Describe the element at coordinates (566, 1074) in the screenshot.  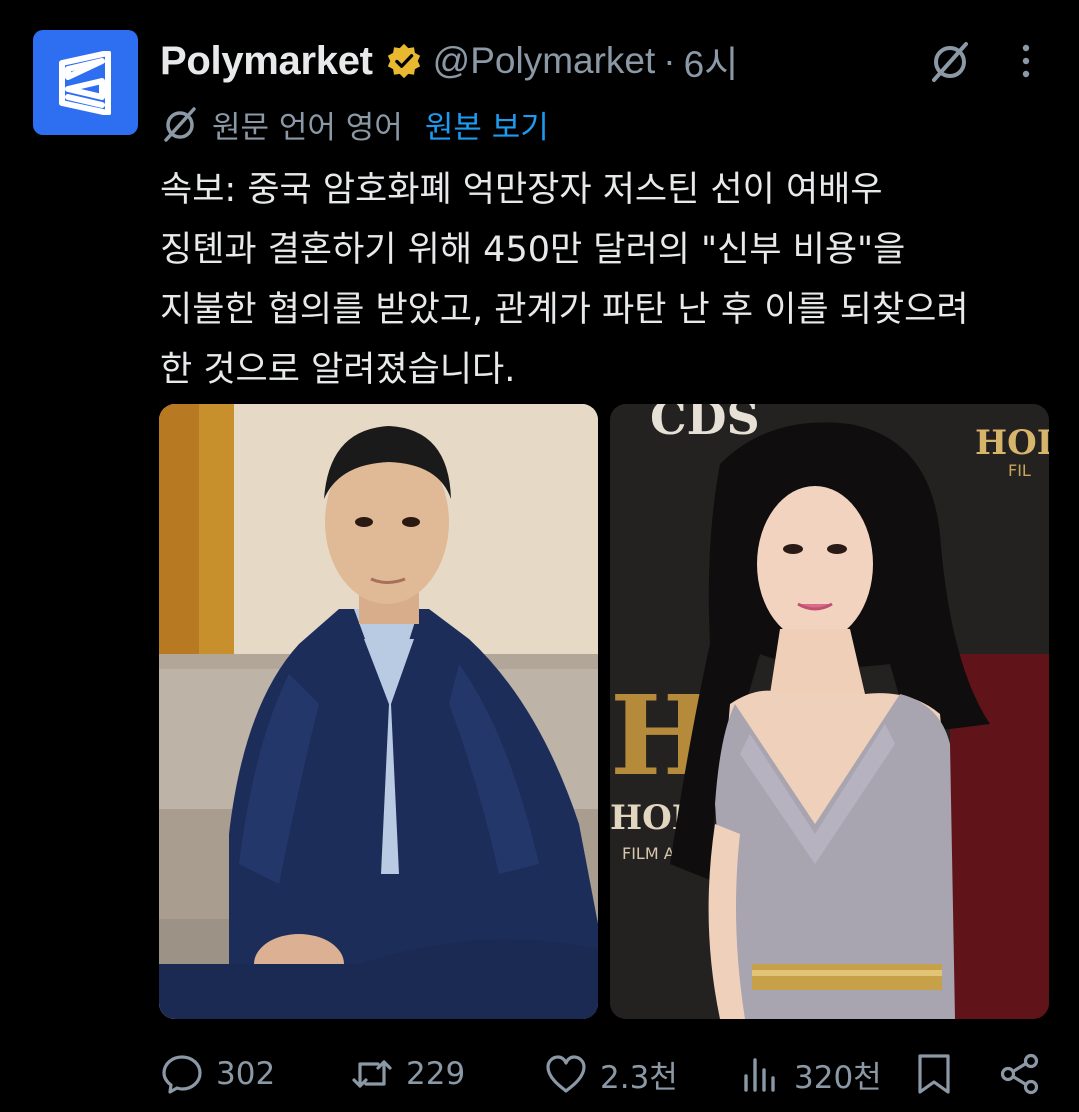
I see `heart-icon` at that location.